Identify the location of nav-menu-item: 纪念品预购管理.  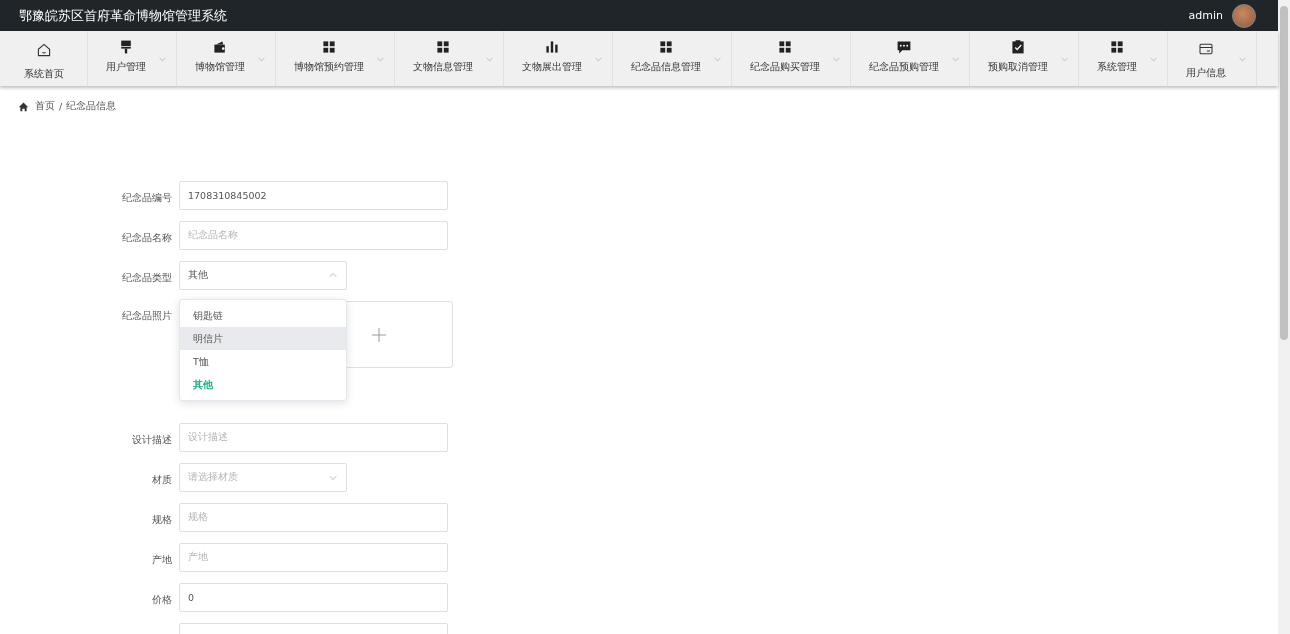
(910, 58).